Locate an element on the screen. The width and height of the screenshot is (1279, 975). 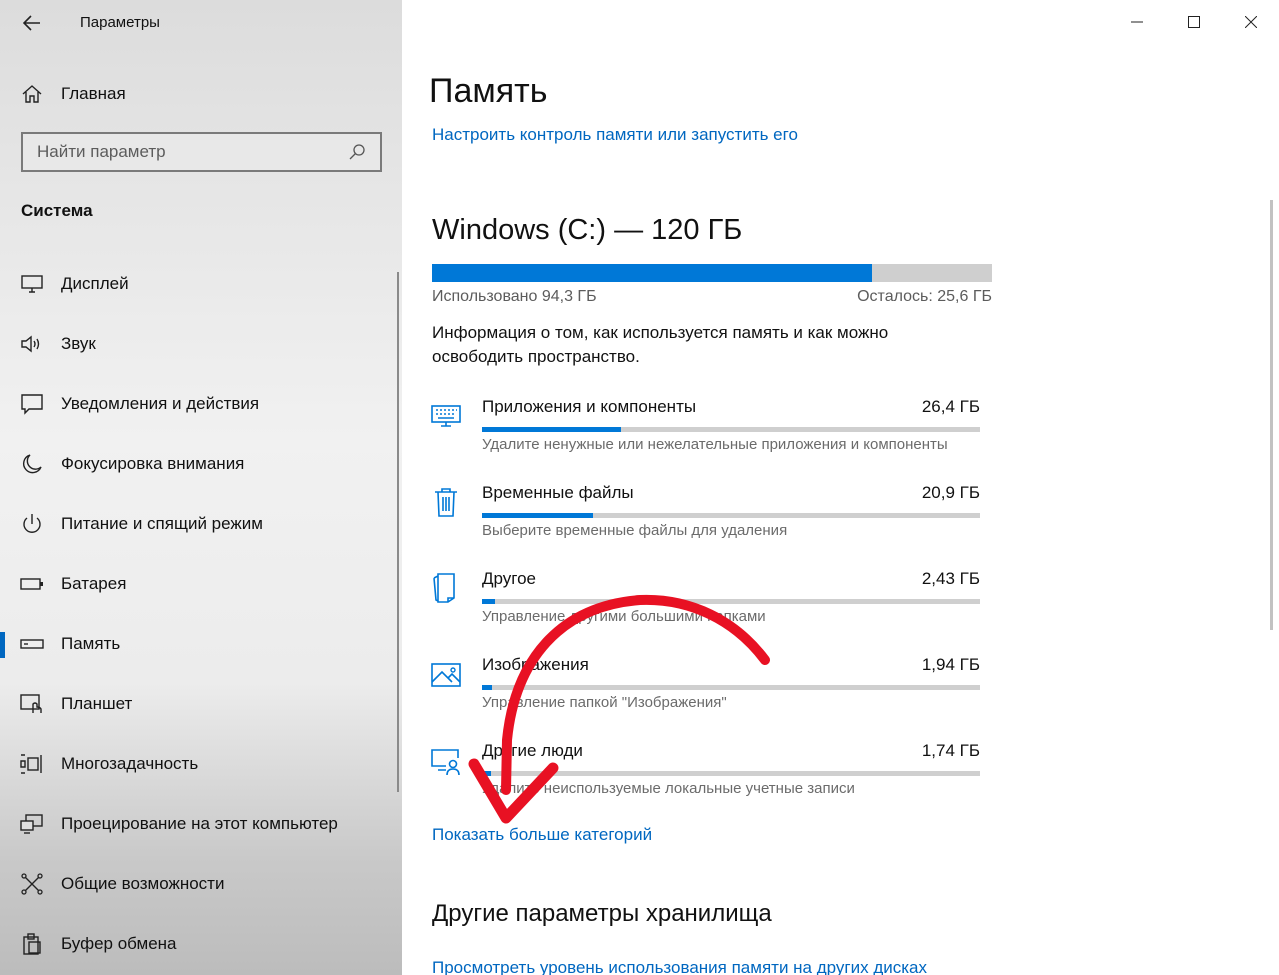
drive-usage-fill is located at coordinates (652, 273).